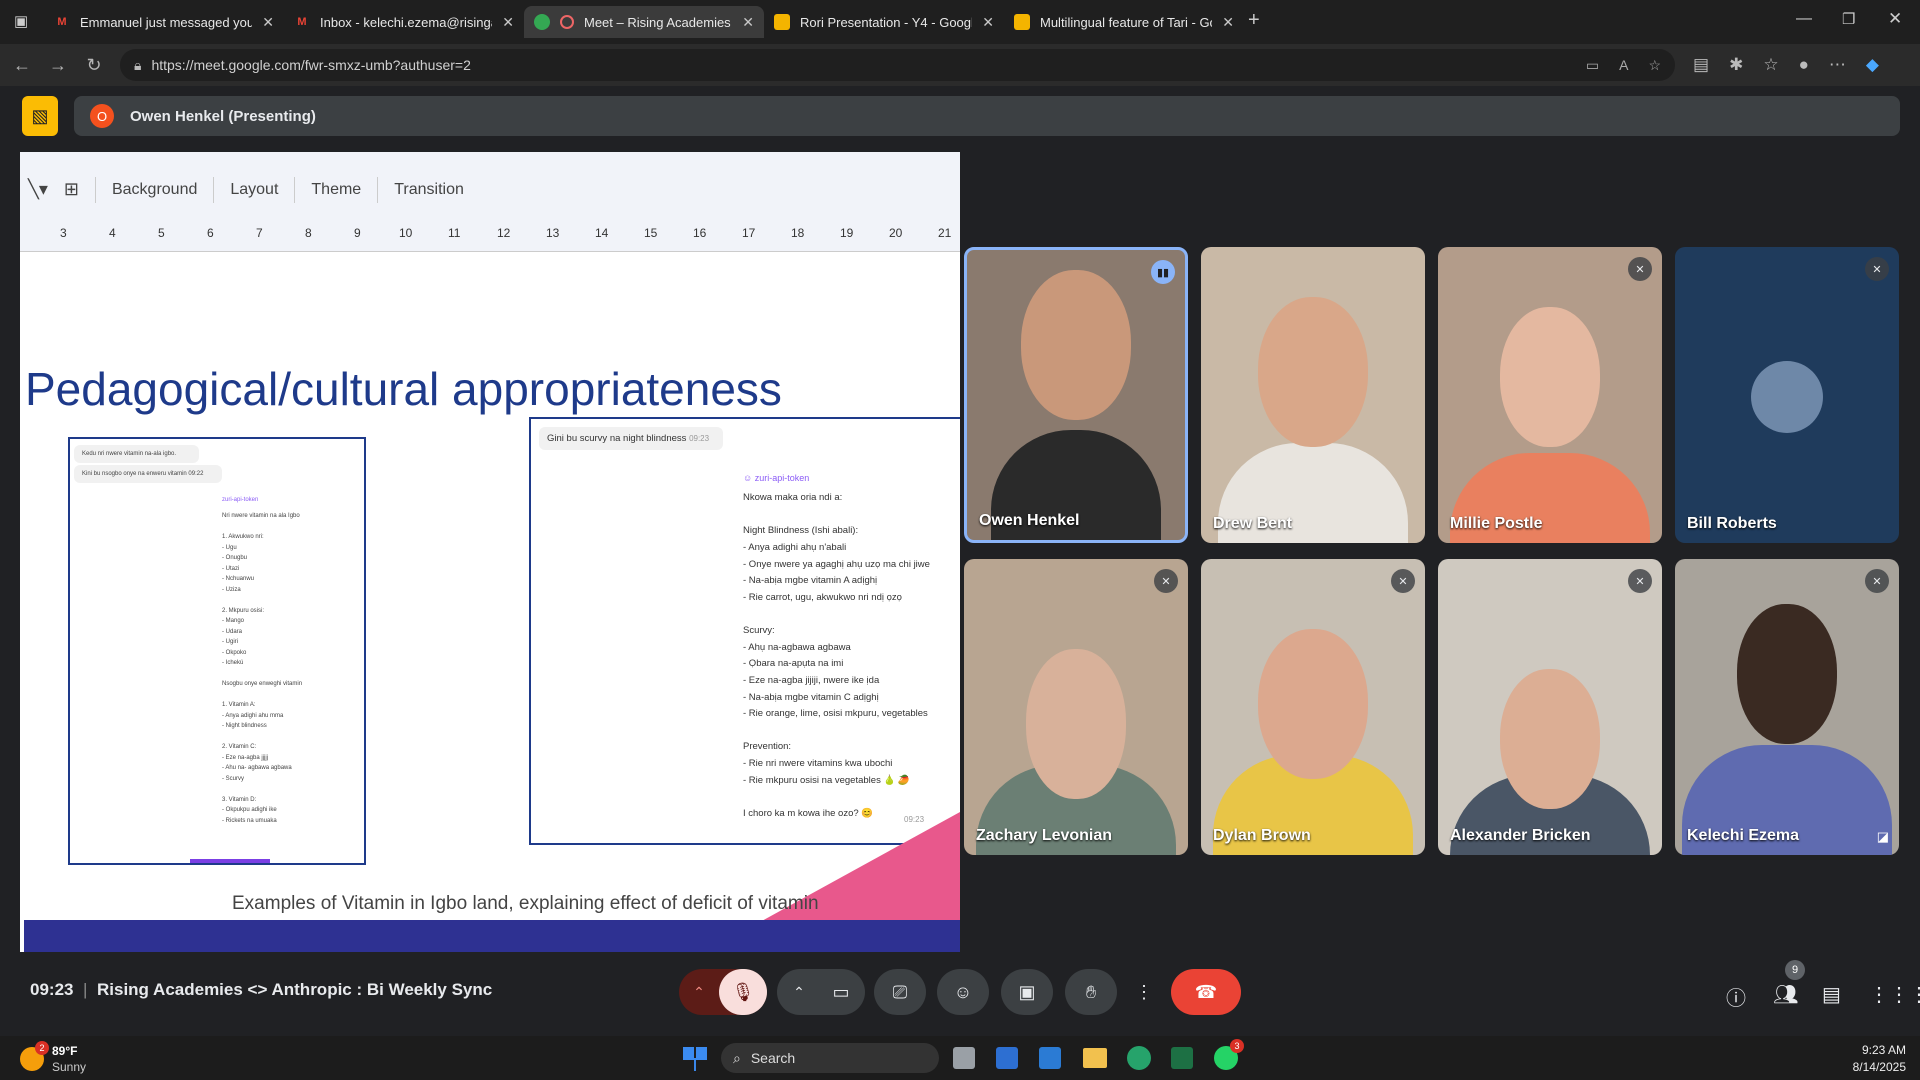  I want to click on participant-tile-millie: ✕ Millie Postle, so click(1550, 395).